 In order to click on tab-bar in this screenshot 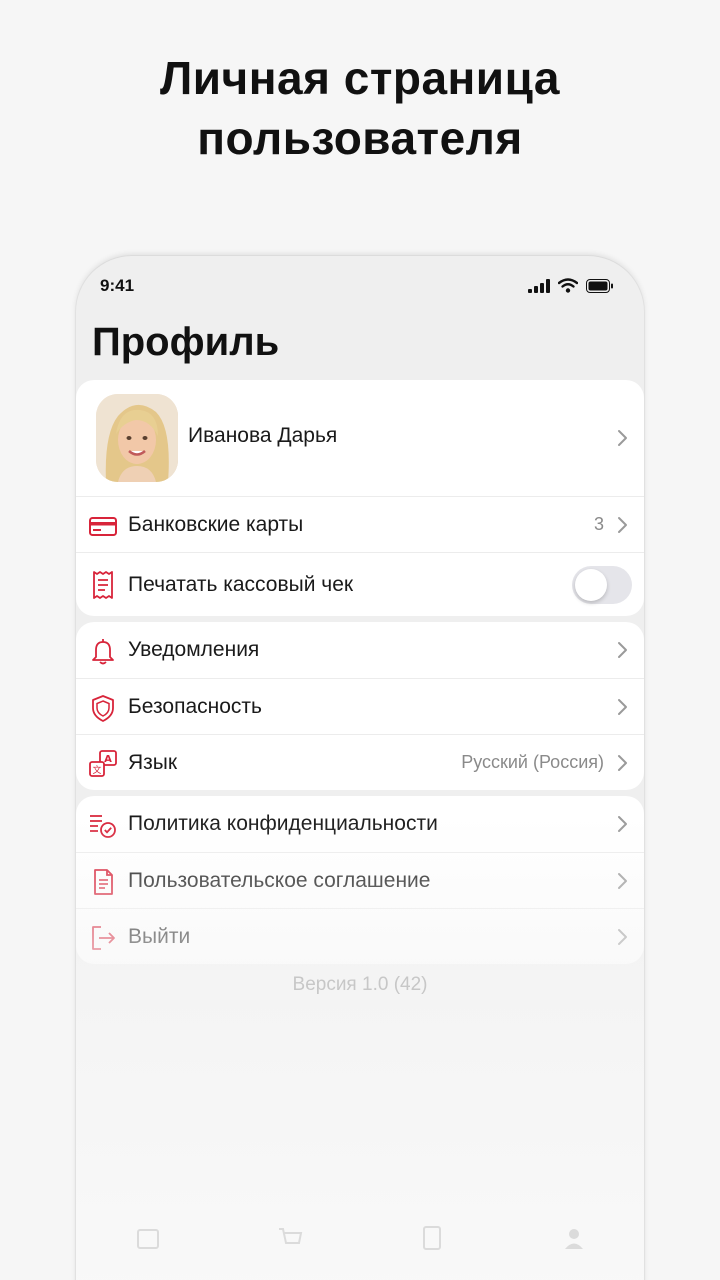, I will do `click(360, 1246)`.